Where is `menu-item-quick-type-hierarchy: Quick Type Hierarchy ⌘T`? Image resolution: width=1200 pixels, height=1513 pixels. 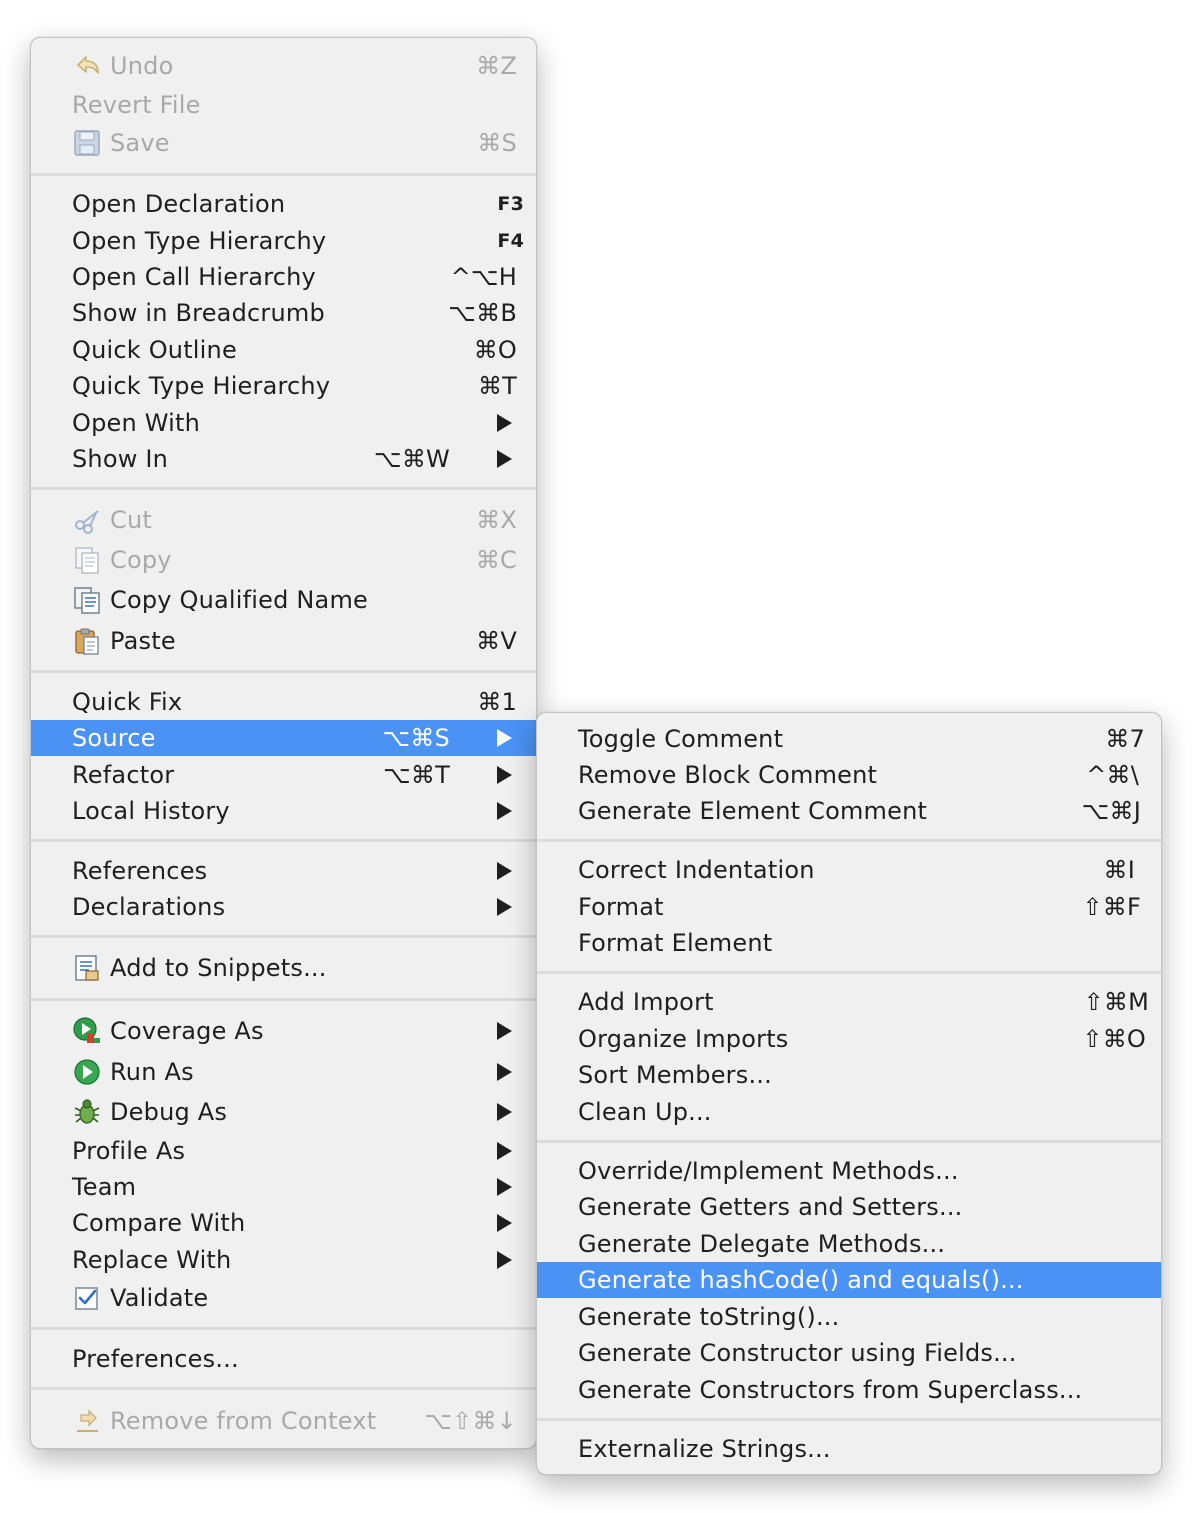 menu-item-quick-type-hierarchy: Quick Type Hierarchy ⌘T is located at coordinates (283, 386).